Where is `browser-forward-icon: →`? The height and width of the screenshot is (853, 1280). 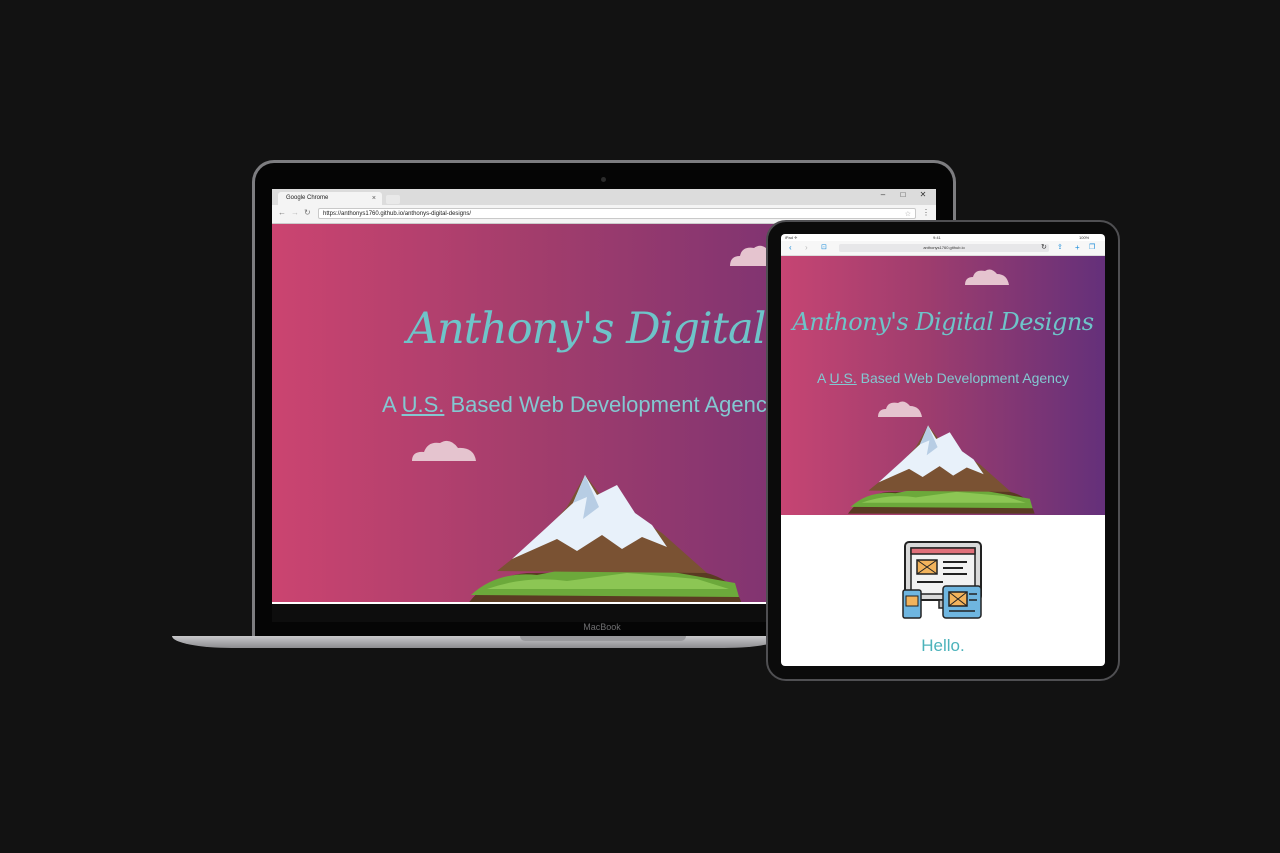 browser-forward-icon: → is located at coordinates (295, 212).